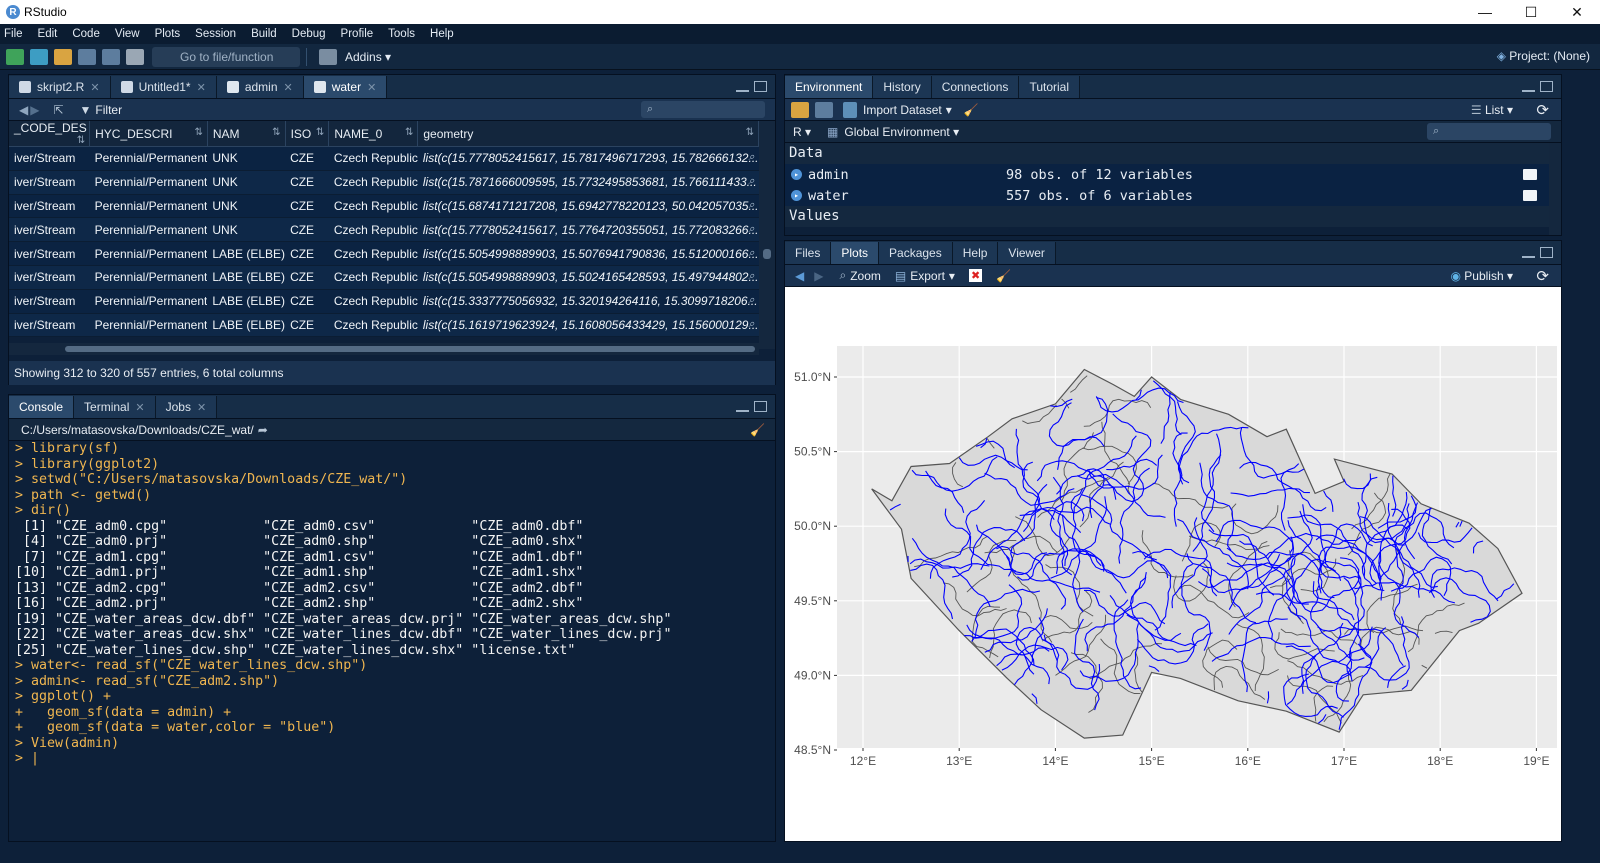 Image resolution: width=1600 pixels, height=863 pixels. I want to click on menu-profile: Profile, so click(357, 34).